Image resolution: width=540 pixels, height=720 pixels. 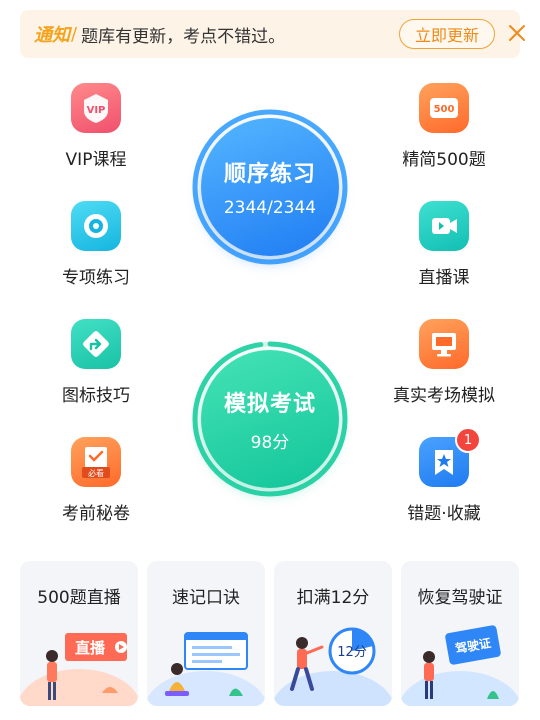 What do you see at coordinates (96, 278) in the screenshot?
I see `tile-label: 专项练习` at bounding box center [96, 278].